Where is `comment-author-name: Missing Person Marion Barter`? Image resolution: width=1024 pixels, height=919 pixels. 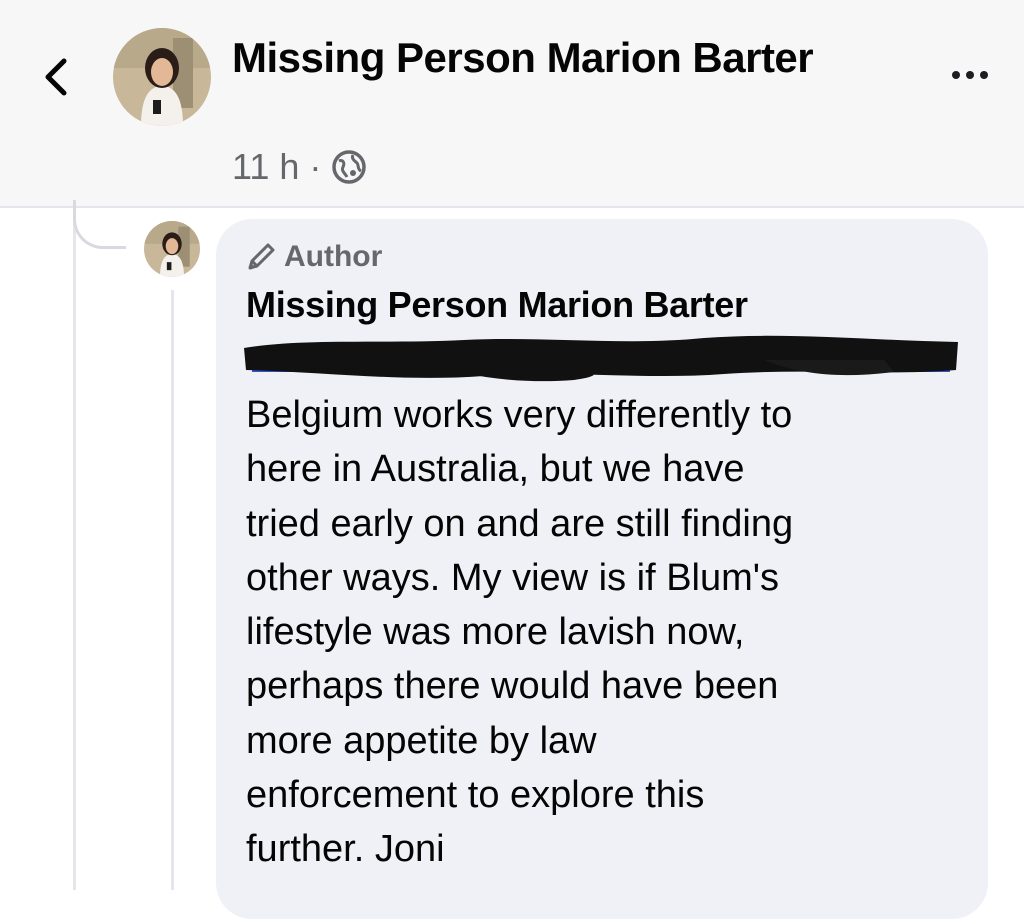
comment-author-name: Missing Person Marion Barter is located at coordinates (497, 305).